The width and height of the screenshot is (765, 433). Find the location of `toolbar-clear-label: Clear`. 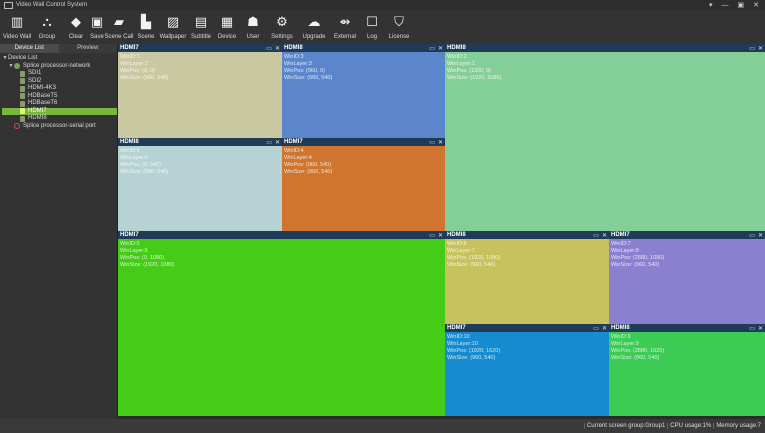

toolbar-clear-label: Clear is located at coordinates (76, 37).